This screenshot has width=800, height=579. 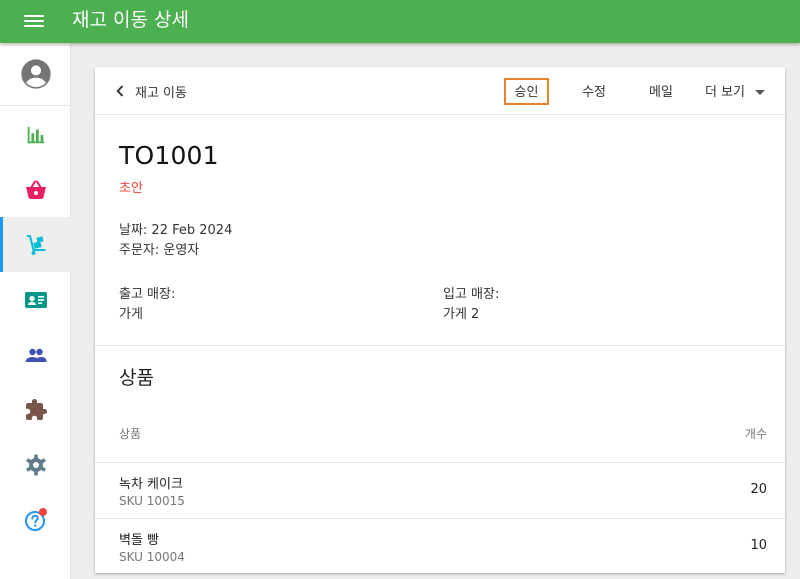 I want to click on product-name: 벽돌 빵, so click(x=139, y=540).